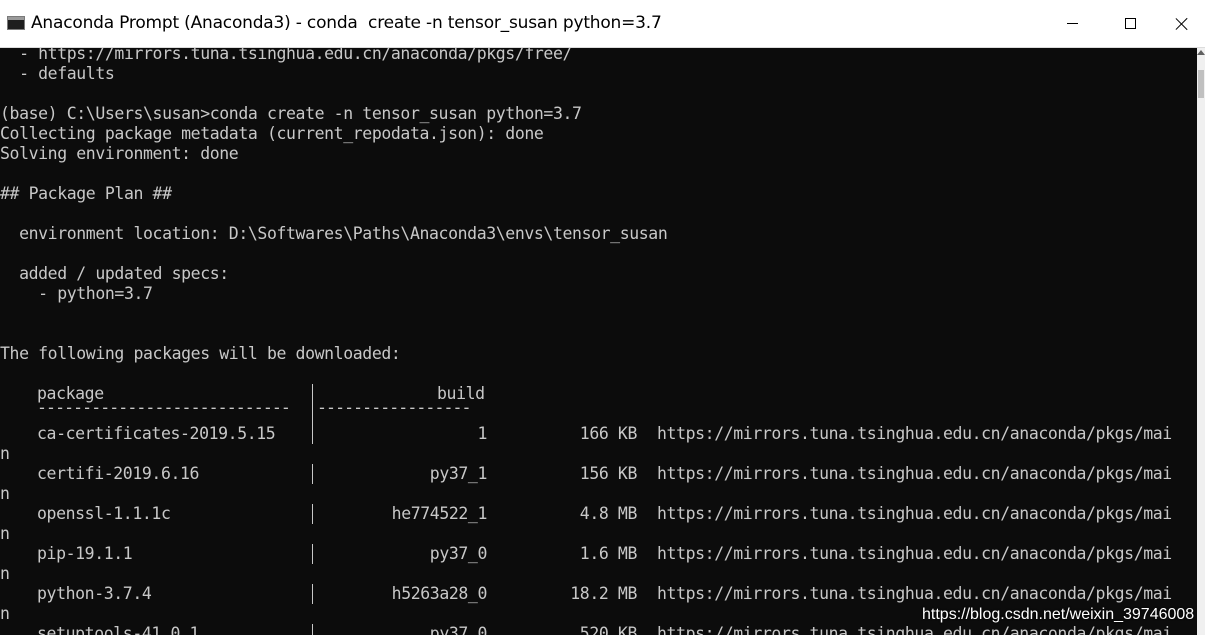  What do you see at coordinates (1201, 84) in the screenshot?
I see `scroll-thumb` at bounding box center [1201, 84].